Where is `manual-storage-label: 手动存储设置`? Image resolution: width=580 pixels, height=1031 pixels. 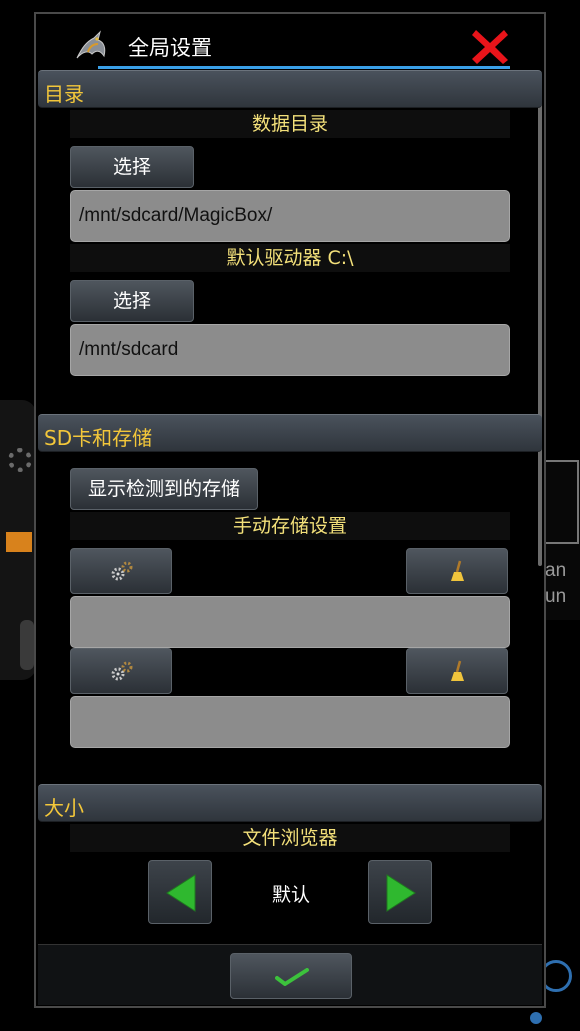
manual-storage-label: 手动存储设置 is located at coordinates (289, 526).